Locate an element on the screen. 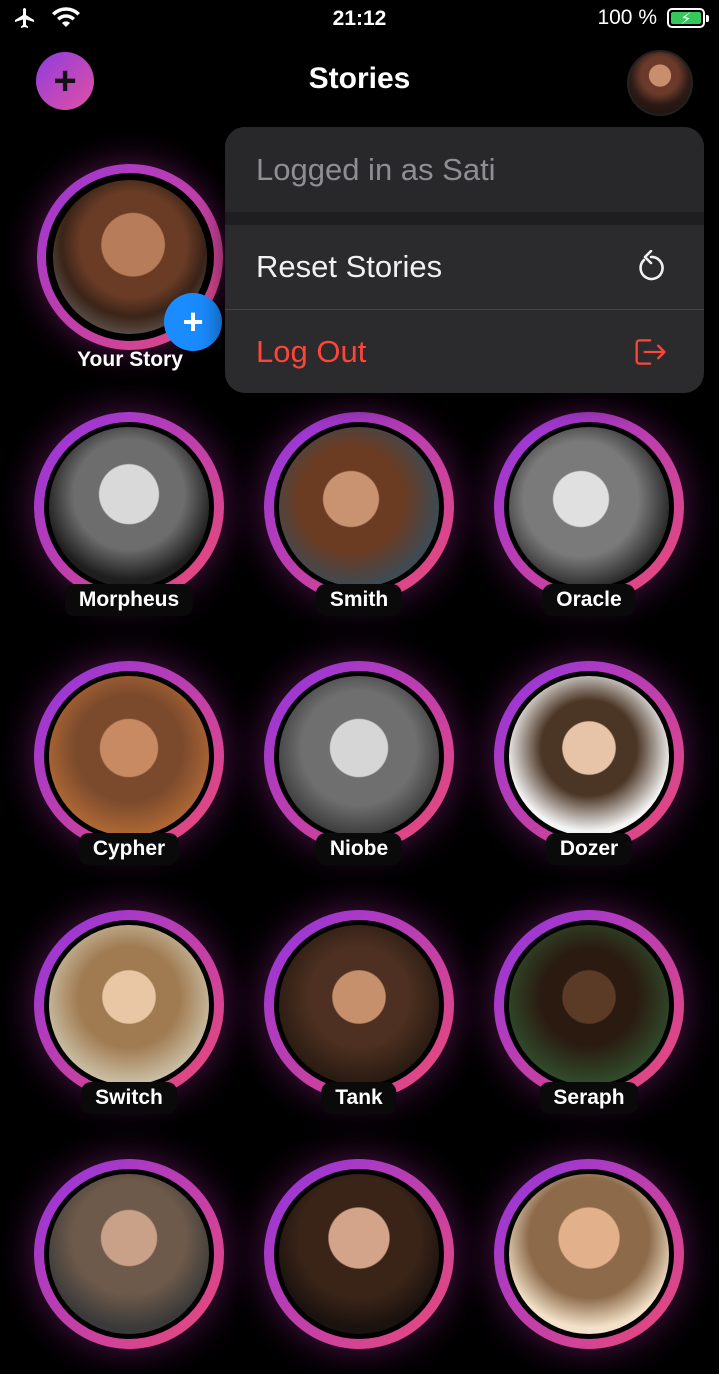 The height and width of the screenshot is (1374, 719). story-name: Cypher is located at coordinates (129, 849).